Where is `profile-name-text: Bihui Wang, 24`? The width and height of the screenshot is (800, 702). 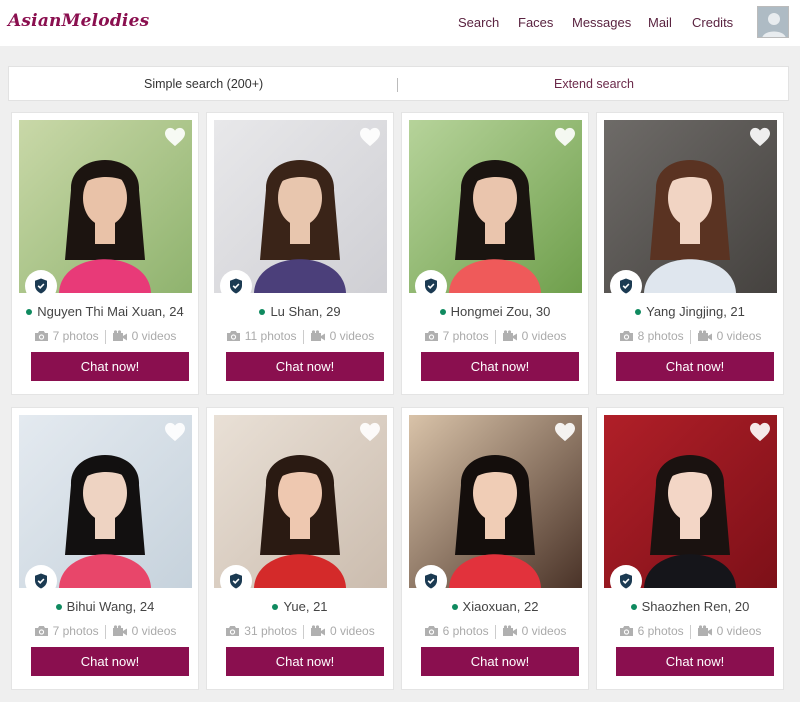 profile-name-text: Bihui Wang, 24 is located at coordinates (110, 606).